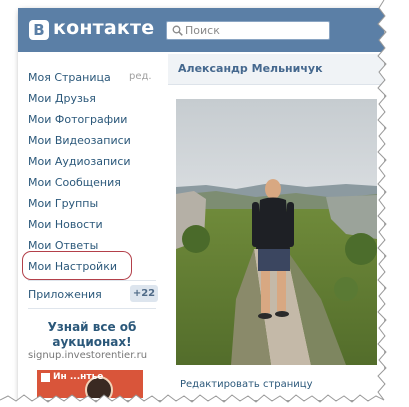 This screenshot has height=407, width=409. What do you see at coordinates (177, 30) in the screenshot?
I see `search-icon` at bounding box center [177, 30].